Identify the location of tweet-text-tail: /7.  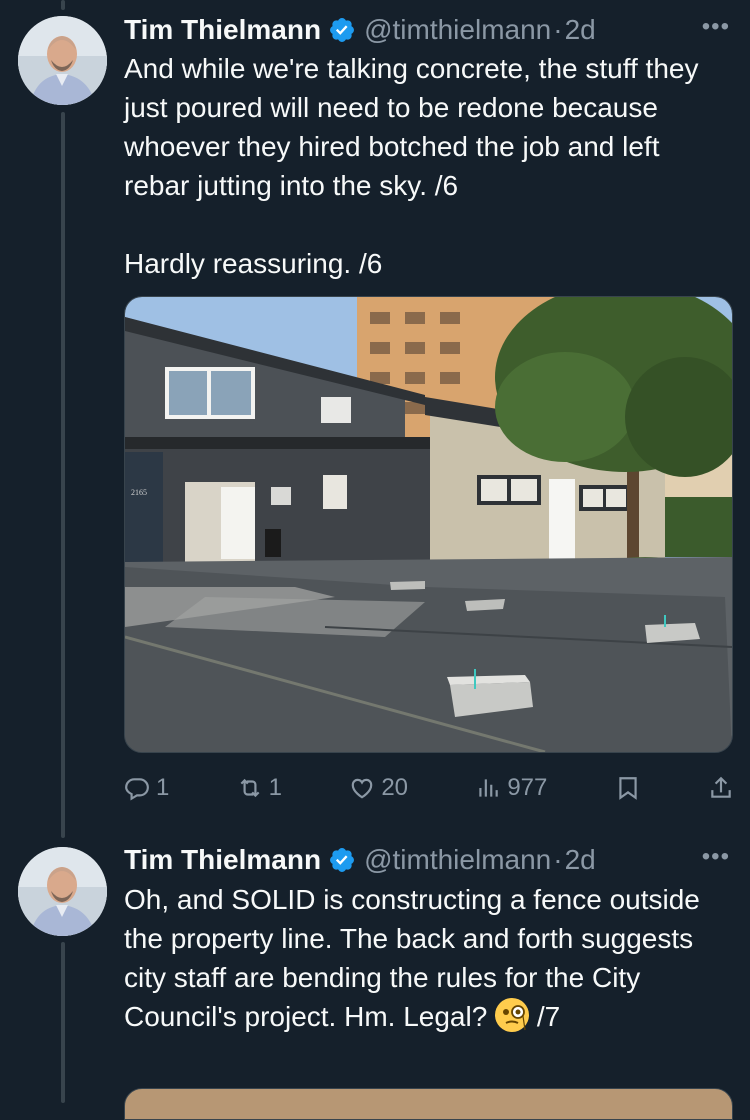
(545, 1016).